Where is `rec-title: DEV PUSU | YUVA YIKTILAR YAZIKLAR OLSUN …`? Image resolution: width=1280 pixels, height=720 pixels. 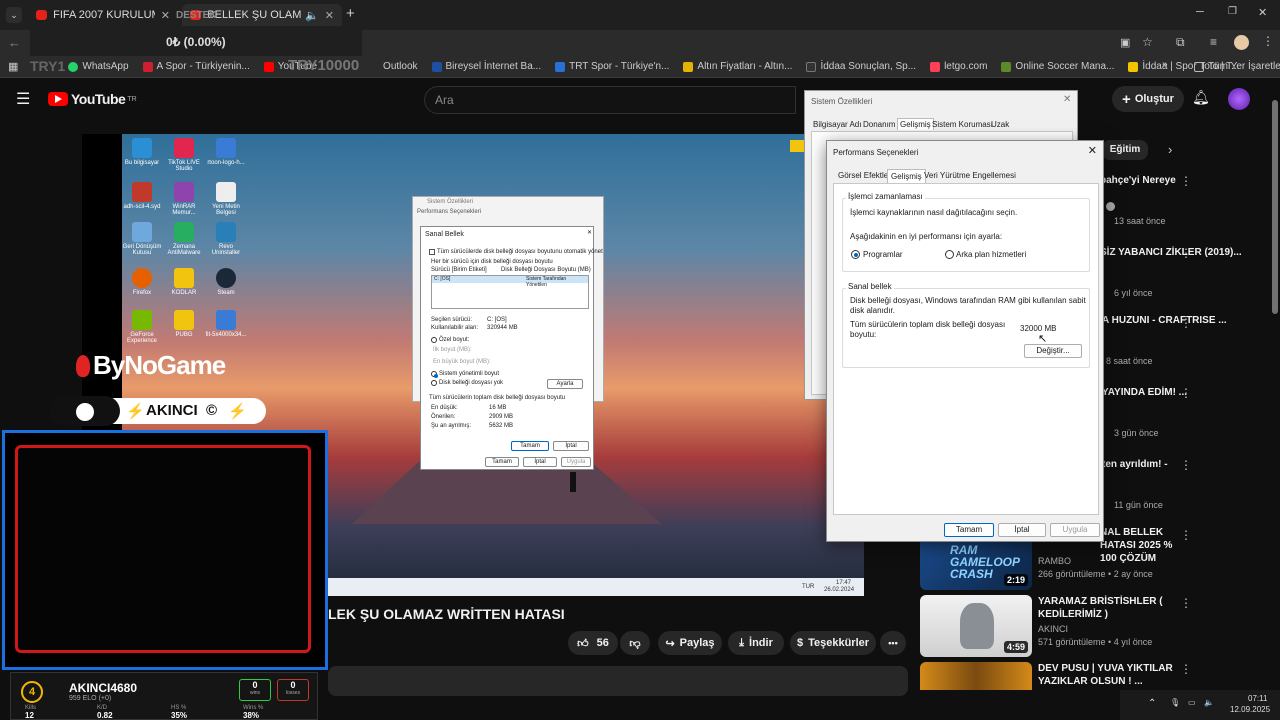 rec-title: DEV PUSU | YUVA YIKTILAR YAZIKLAR OLSUN … is located at coordinates (1108, 675).